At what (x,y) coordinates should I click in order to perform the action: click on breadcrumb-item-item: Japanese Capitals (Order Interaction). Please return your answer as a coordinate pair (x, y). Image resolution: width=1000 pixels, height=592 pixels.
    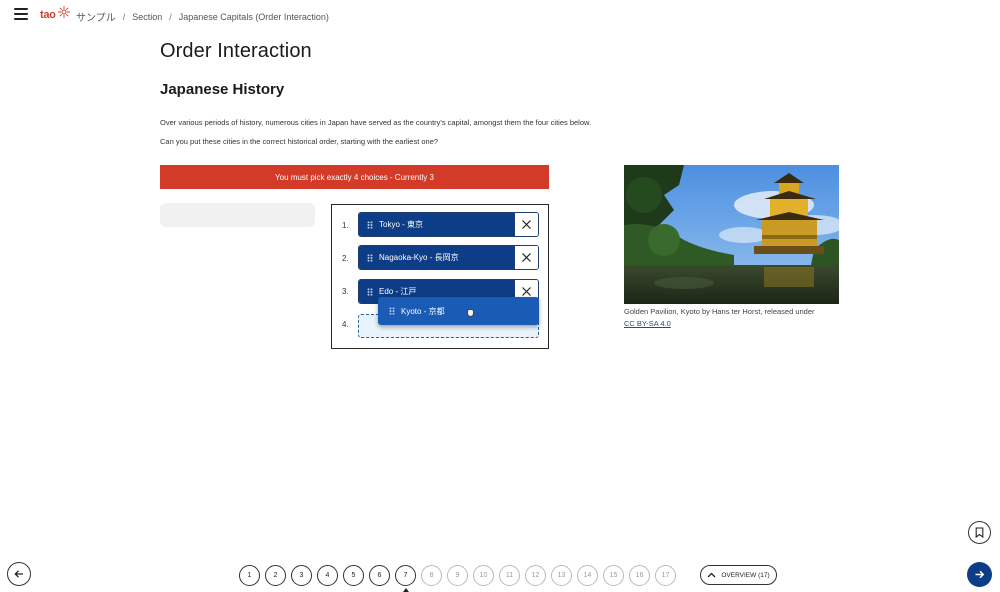
    Looking at the image, I should click on (253, 16).